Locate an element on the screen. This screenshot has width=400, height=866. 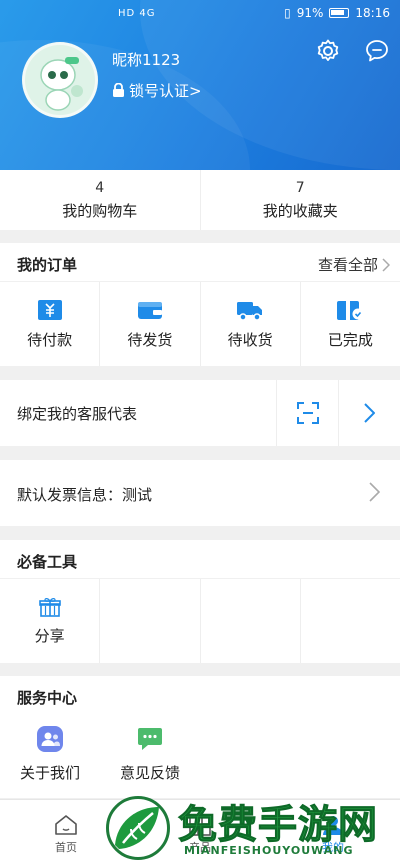
nav-home: 首页 is located at coordinates (66, 834).